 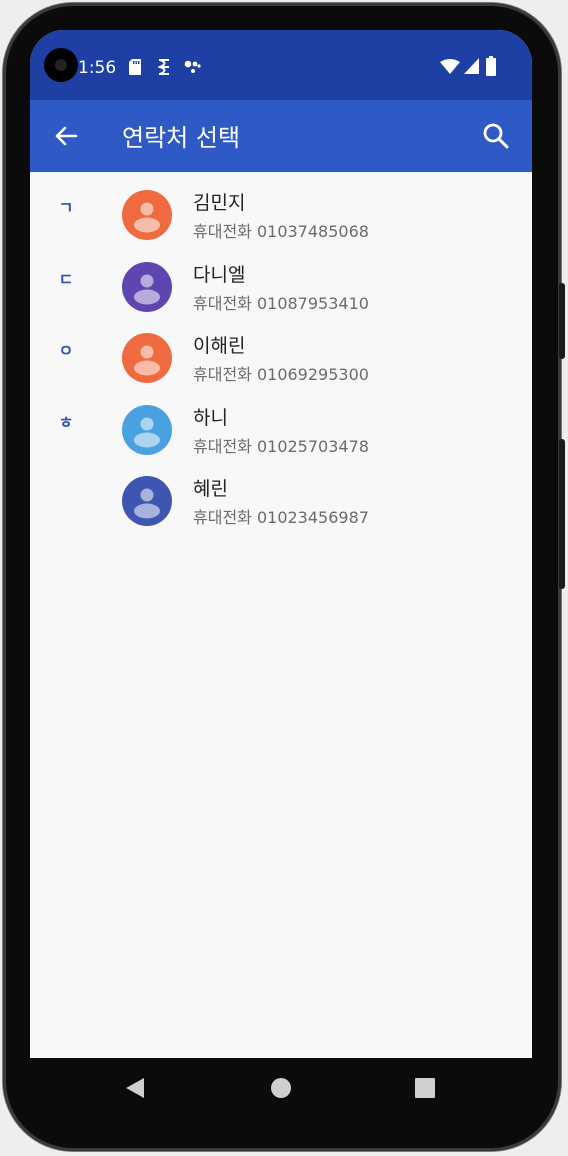 I want to click on index-letter: ㅎ, so click(x=66, y=422).